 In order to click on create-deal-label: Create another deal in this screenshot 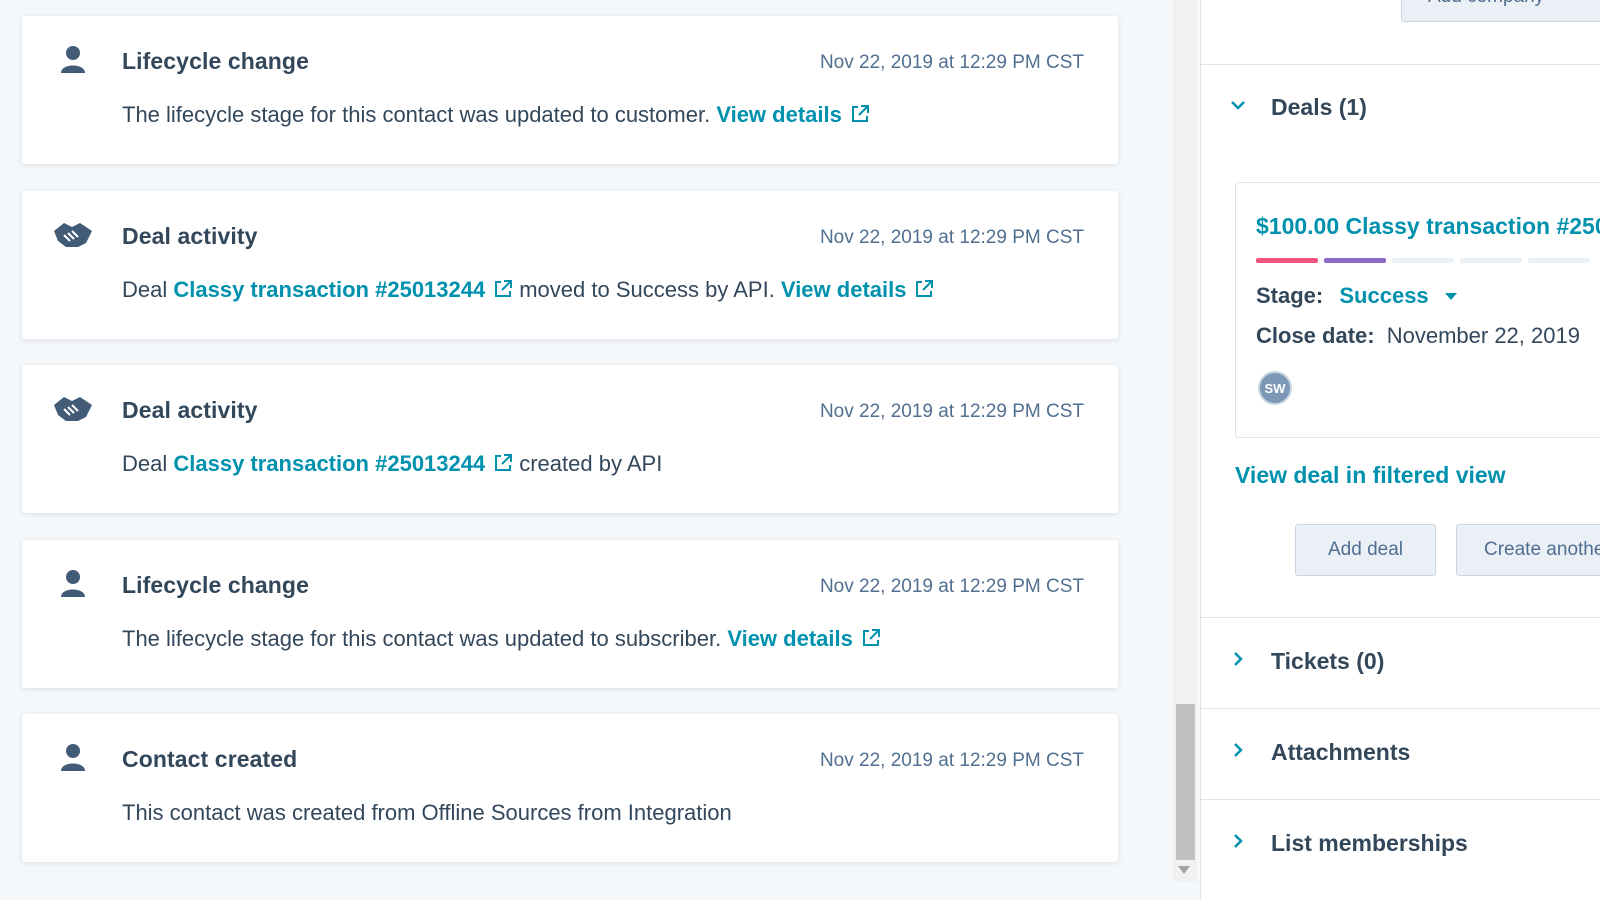, I will do `click(1542, 549)`.